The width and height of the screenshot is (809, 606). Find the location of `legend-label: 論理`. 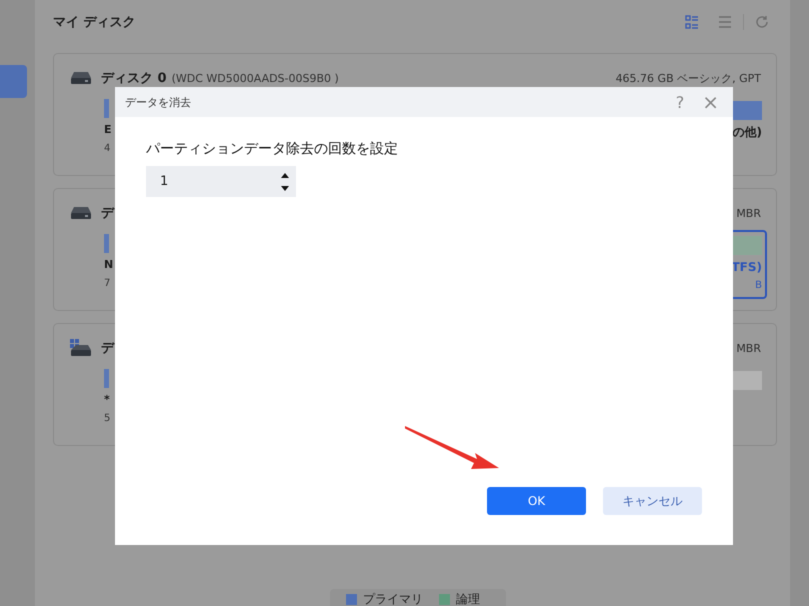

legend-label: 論理 is located at coordinates (468, 598).